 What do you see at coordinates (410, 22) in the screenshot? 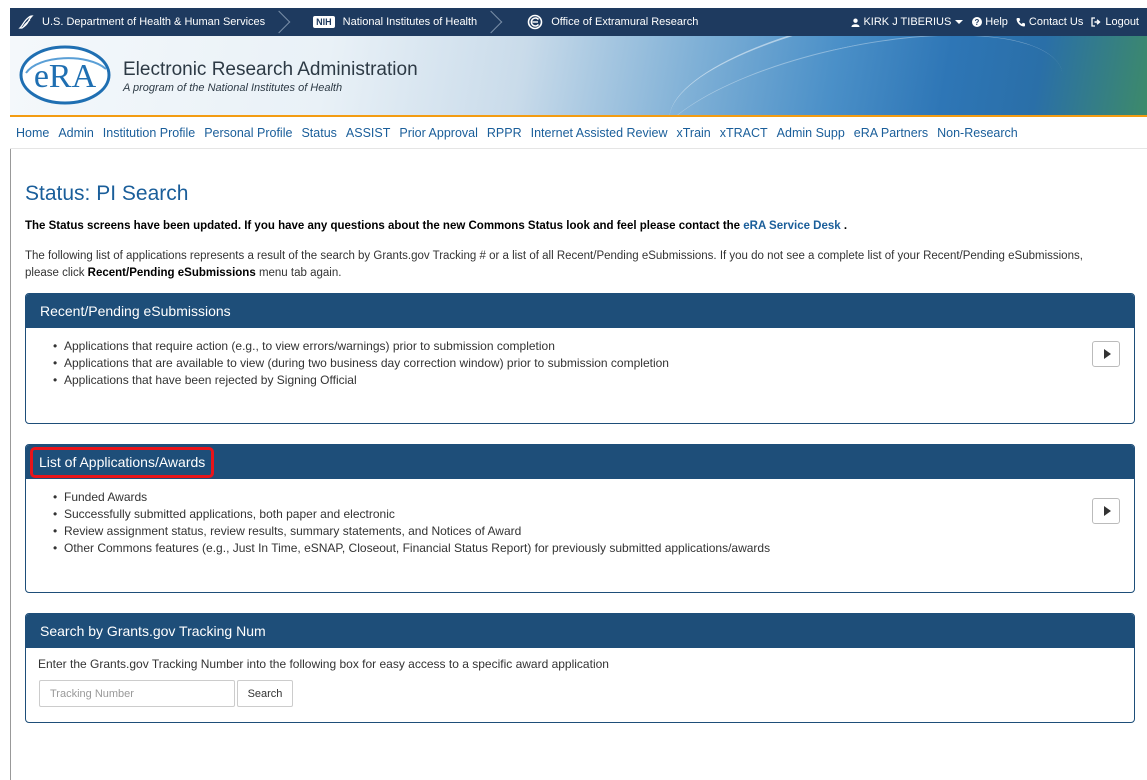
I see `nih-label: National Institutes of Health` at bounding box center [410, 22].